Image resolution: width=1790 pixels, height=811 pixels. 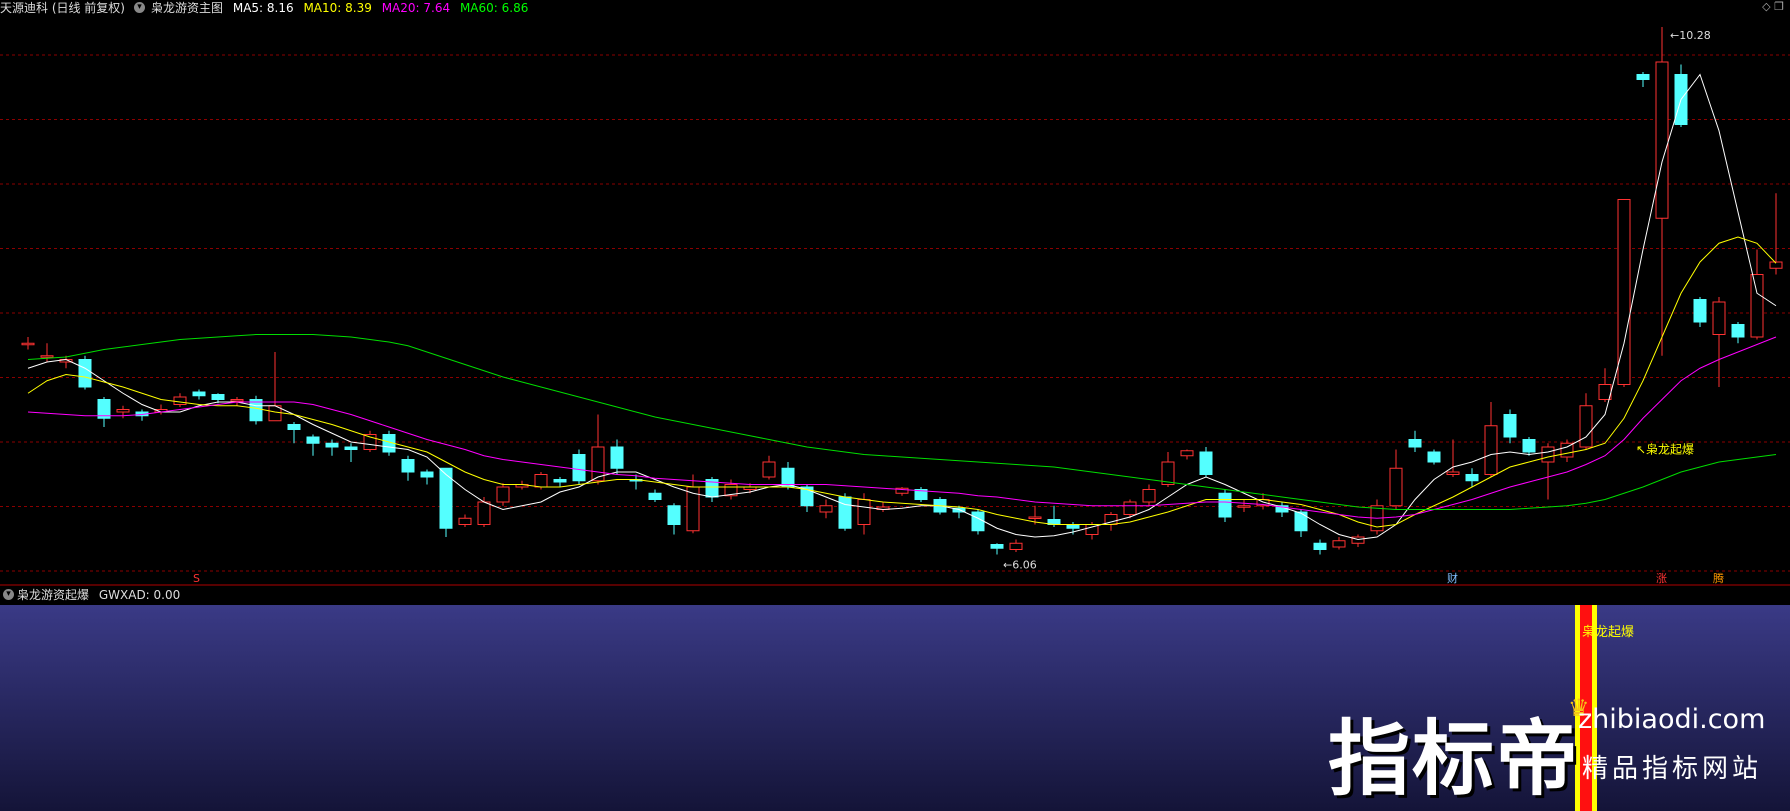 What do you see at coordinates (1020, 565) in the screenshot?
I see `low-price-label: ←6.06` at bounding box center [1020, 565].